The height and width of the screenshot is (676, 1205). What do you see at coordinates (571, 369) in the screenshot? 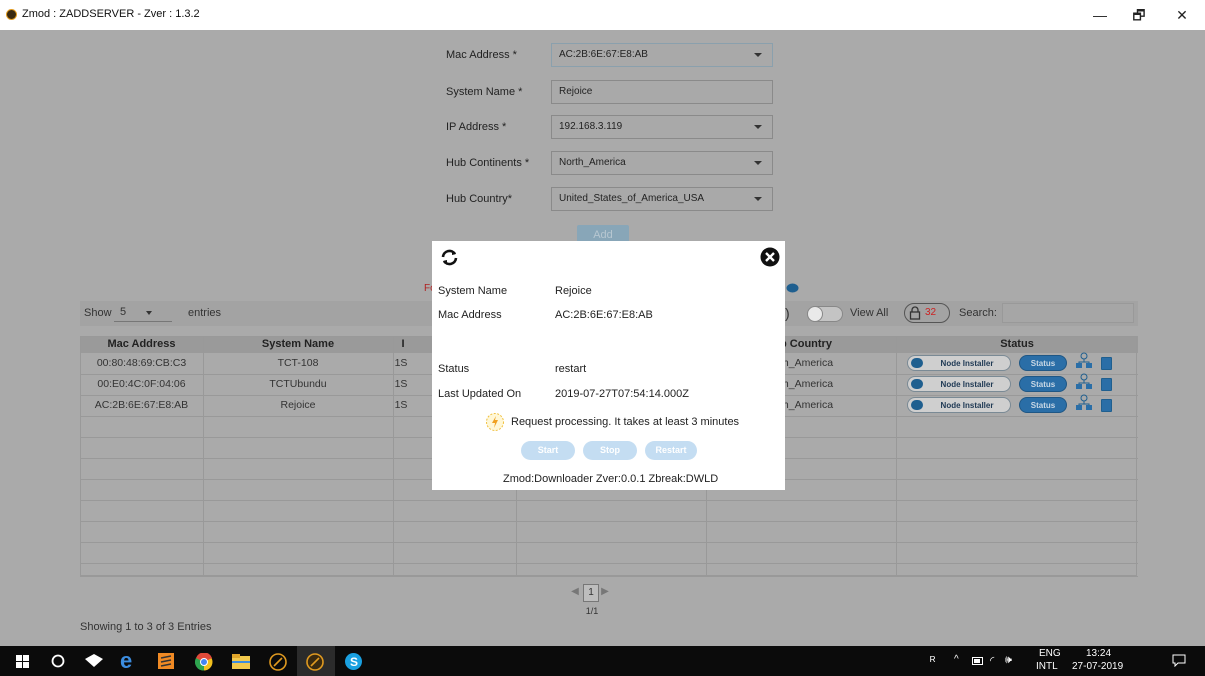
I see `modal-status-value: restart` at bounding box center [571, 369].